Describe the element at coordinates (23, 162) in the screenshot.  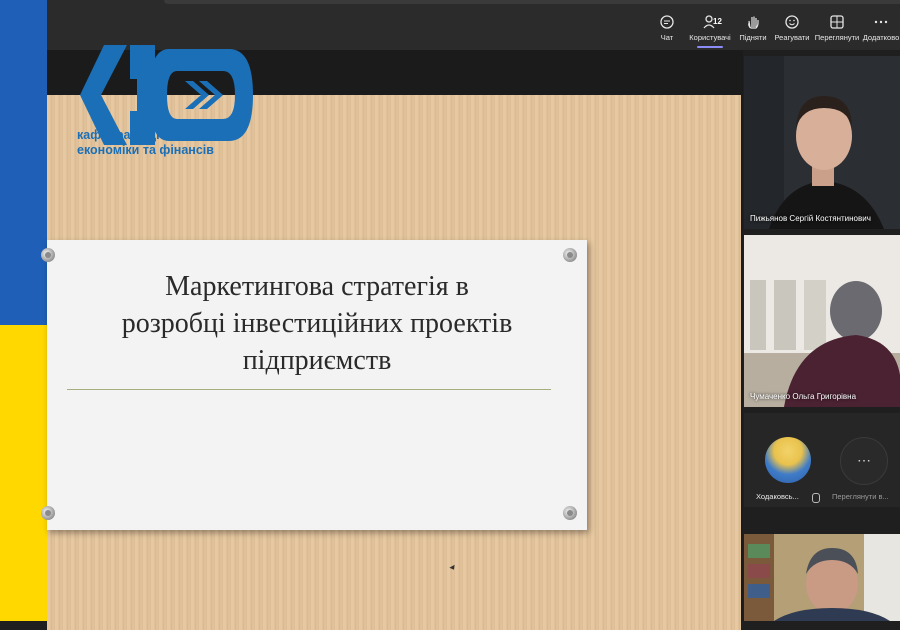
I see `flag-blue-stripe` at that location.